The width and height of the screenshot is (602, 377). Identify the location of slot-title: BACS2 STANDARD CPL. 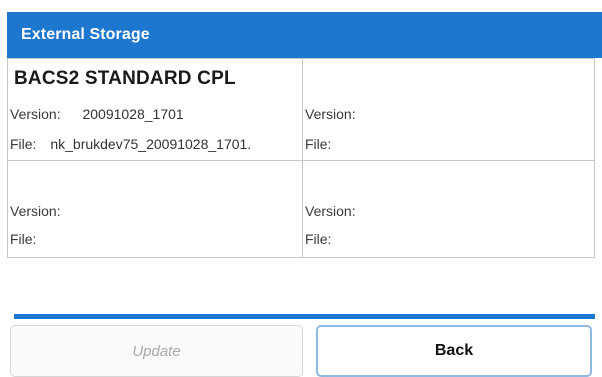
(125, 78).